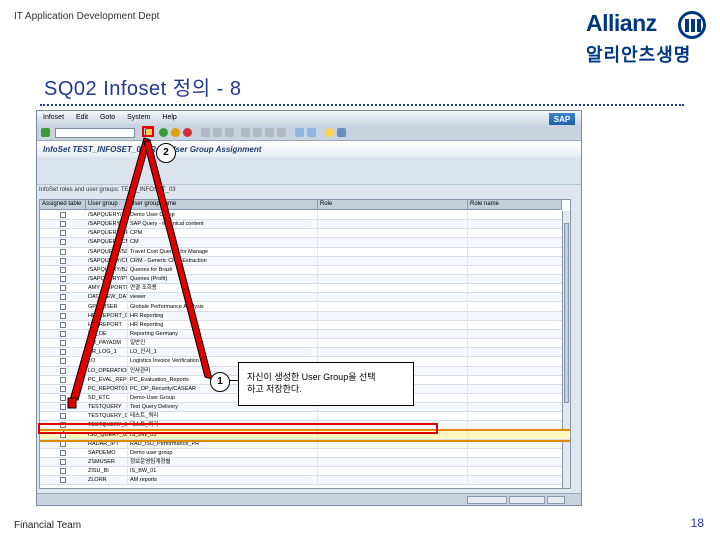  I want to click on table-row: HR_REPORT_01 HR Reporting, so click(305, 316).